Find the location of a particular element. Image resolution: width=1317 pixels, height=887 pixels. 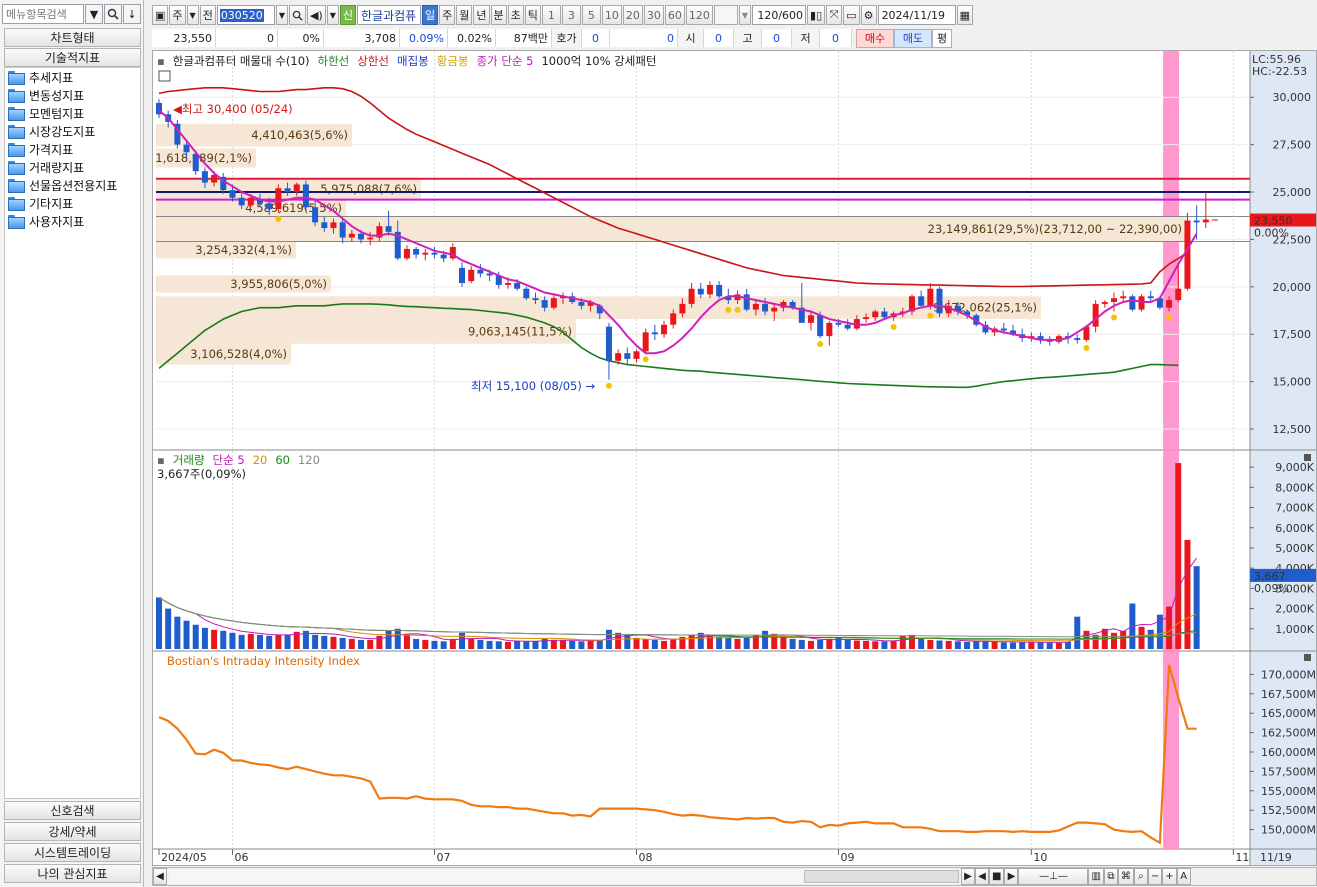

zoom-in-icon: + is located at coordinates (1169, 876).